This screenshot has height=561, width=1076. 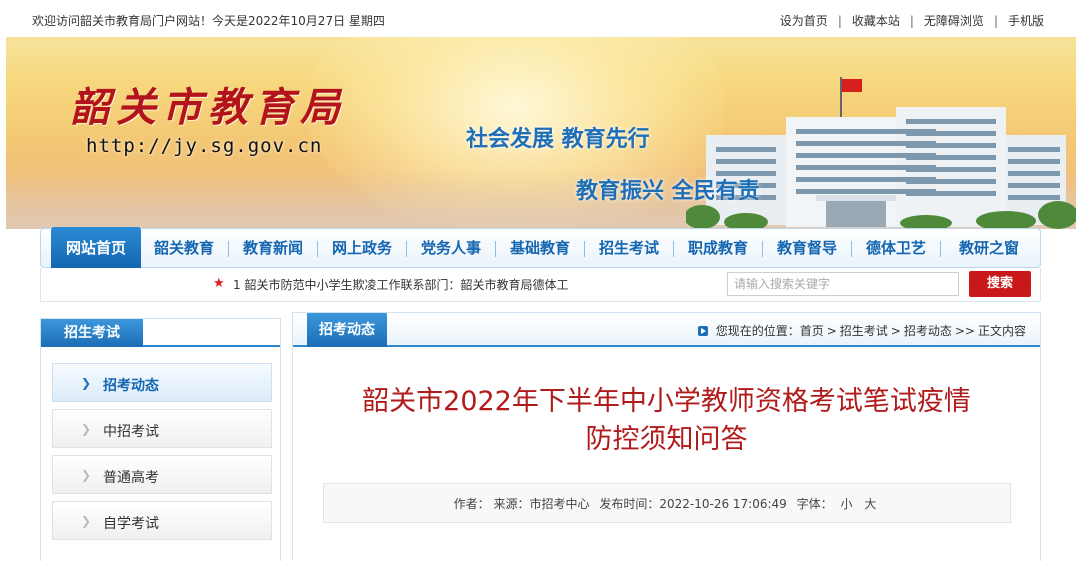 What do you see at coordinates (1000, 284) in the screenshot?
I see `search-button: 搜索` at bounding box center [1000, 284].